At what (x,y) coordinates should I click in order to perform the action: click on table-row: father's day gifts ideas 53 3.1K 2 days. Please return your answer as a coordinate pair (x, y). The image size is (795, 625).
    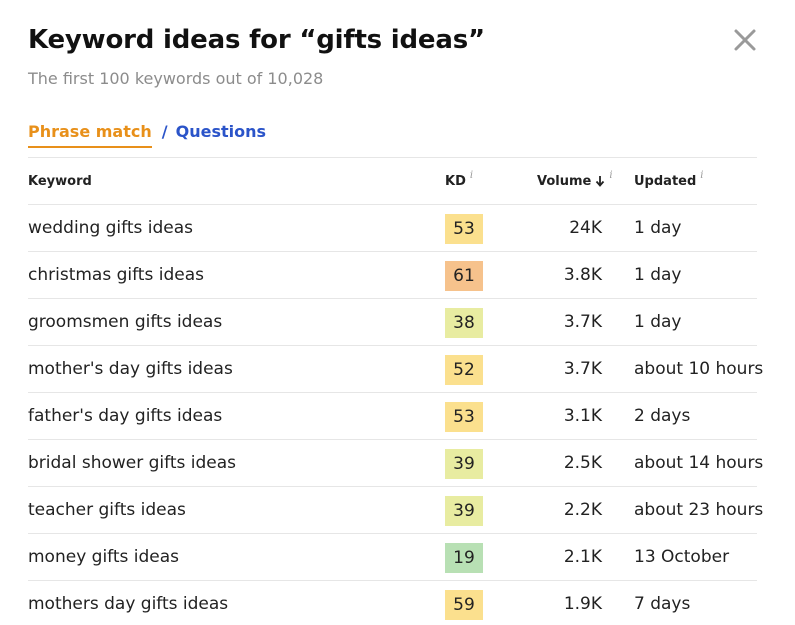
    Looking at the image, I should click on (392, 416).